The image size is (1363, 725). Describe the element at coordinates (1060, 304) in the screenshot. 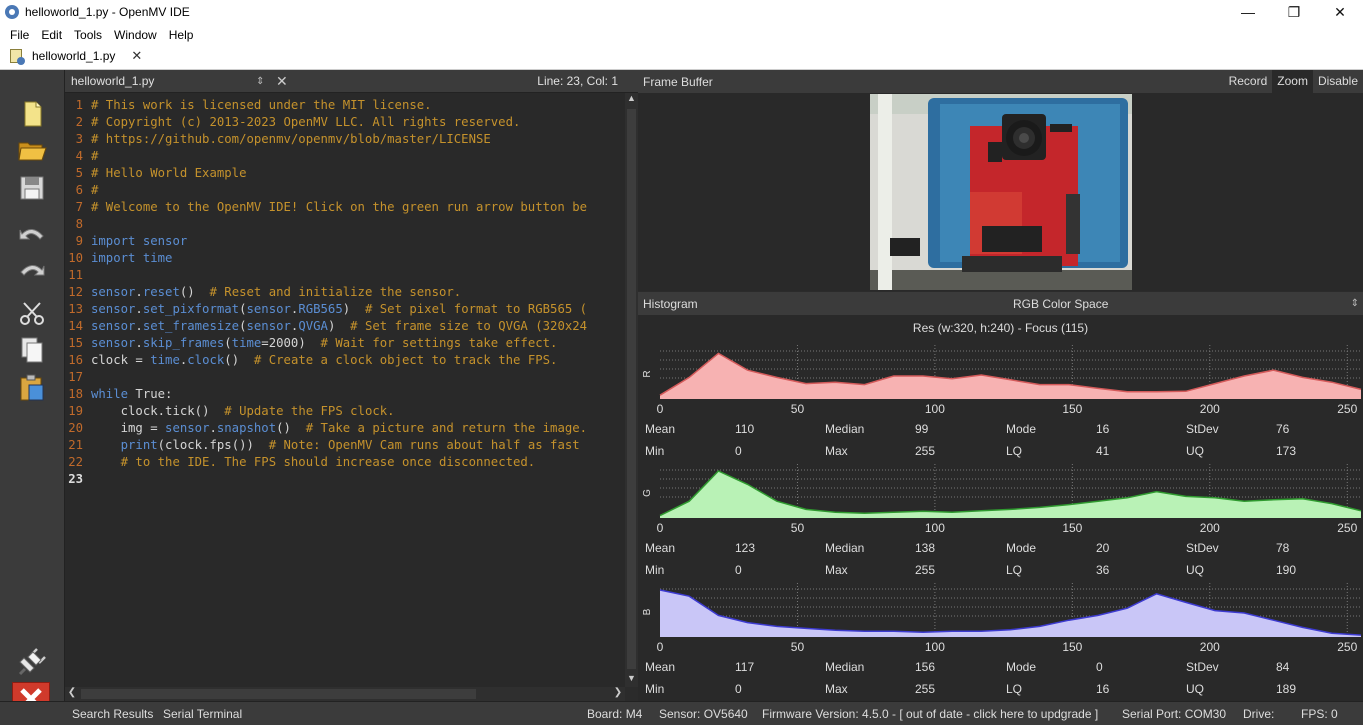

I see `color-space-select: RGB Color Space` at that location.